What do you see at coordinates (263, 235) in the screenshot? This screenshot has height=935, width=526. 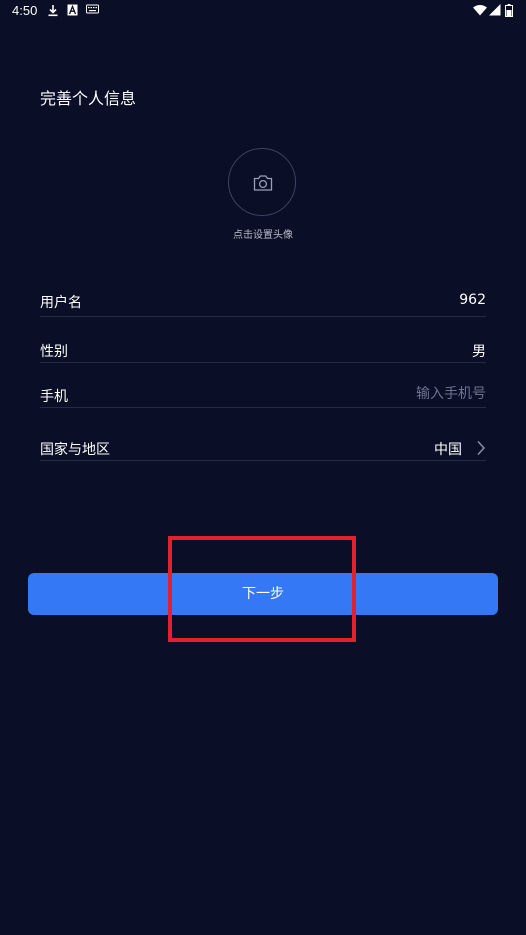 I see `avatar-hint: 点击设置头像` at bounding box center [263, 235].